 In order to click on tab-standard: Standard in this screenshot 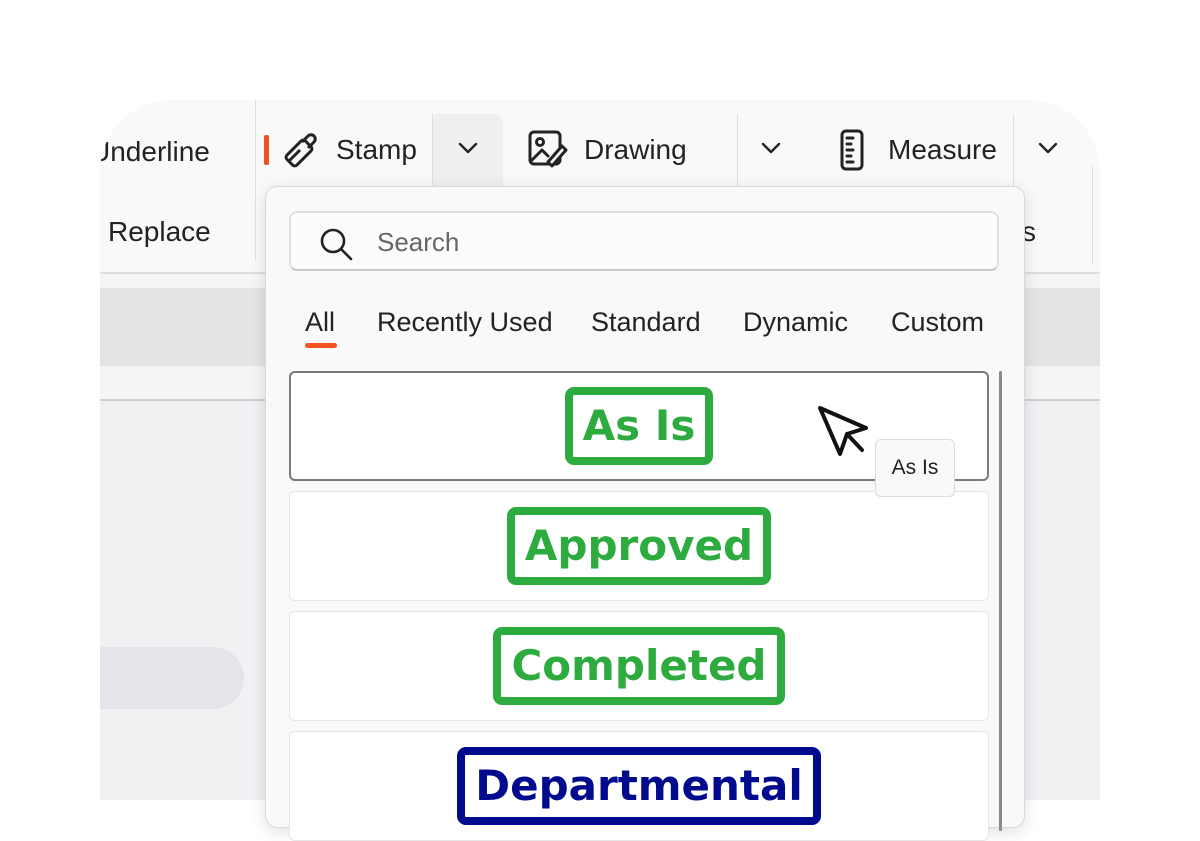, I will do `click(646, 322)`.